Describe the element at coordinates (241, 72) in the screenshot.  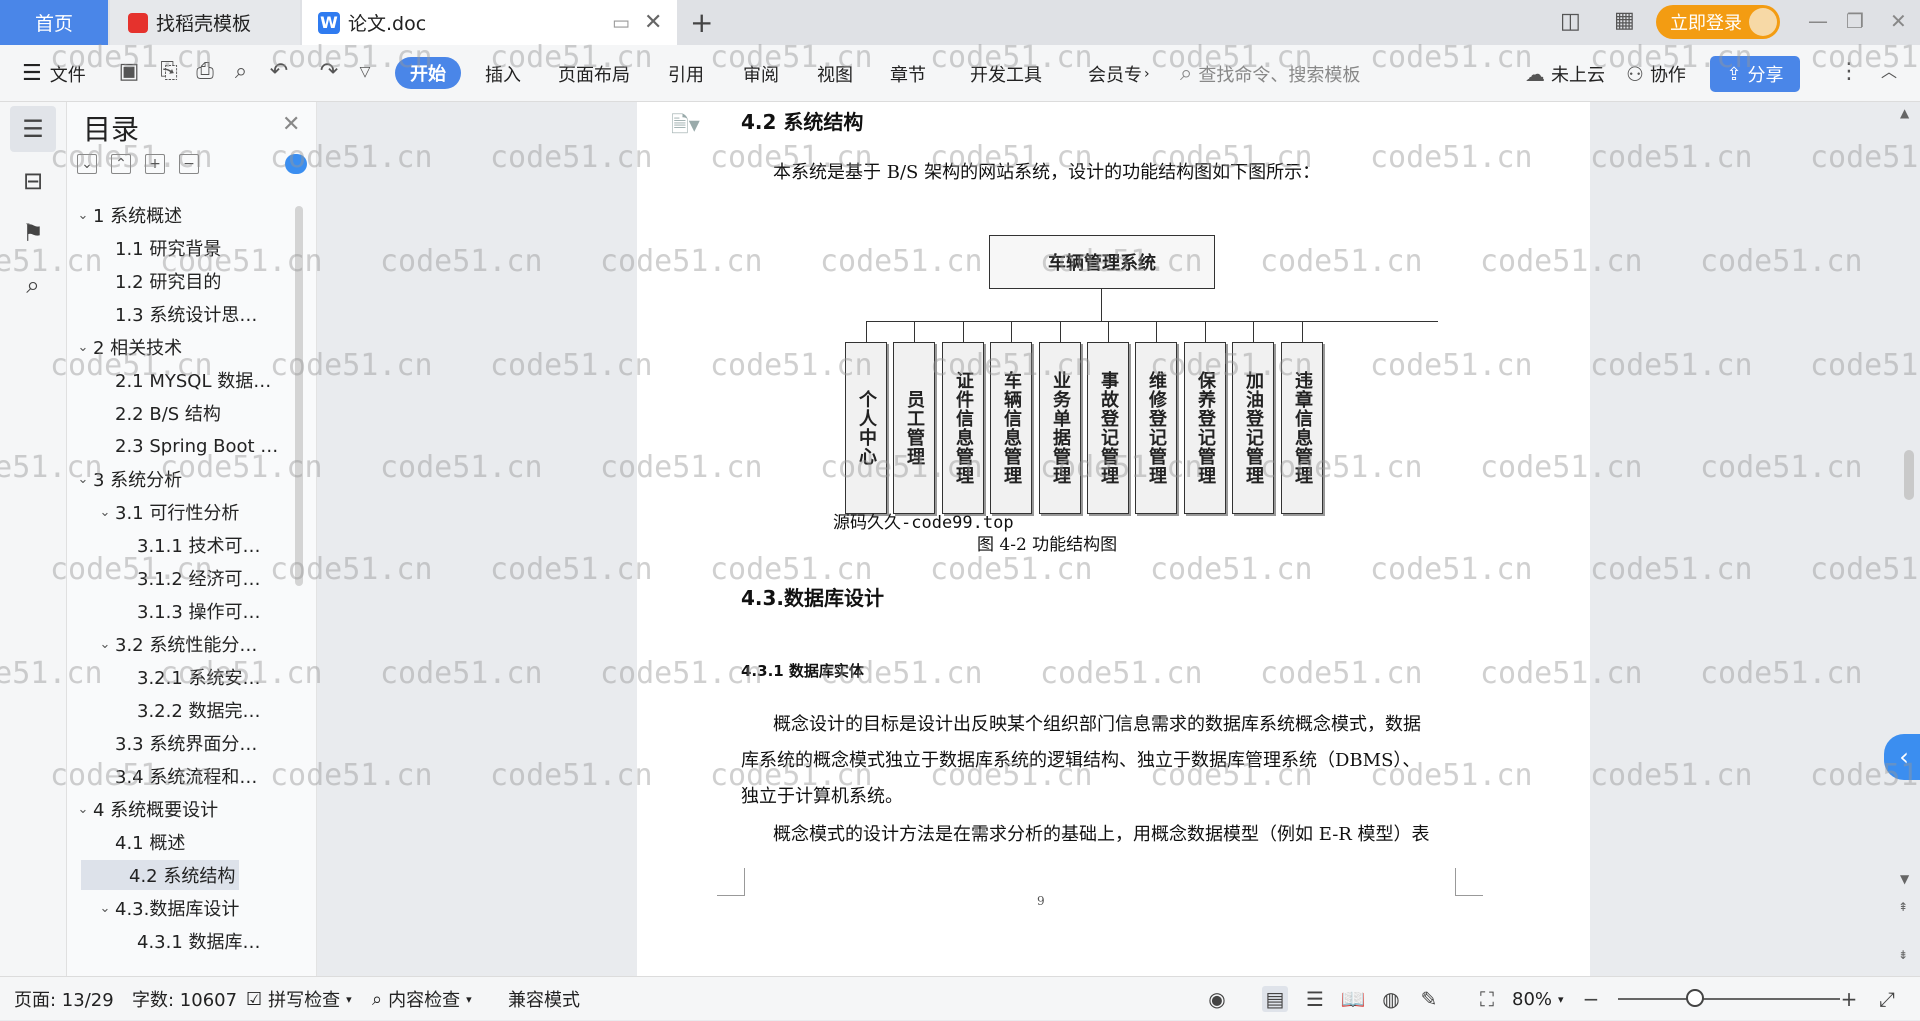
I see `print-preview-icon: ⌕` at that location.